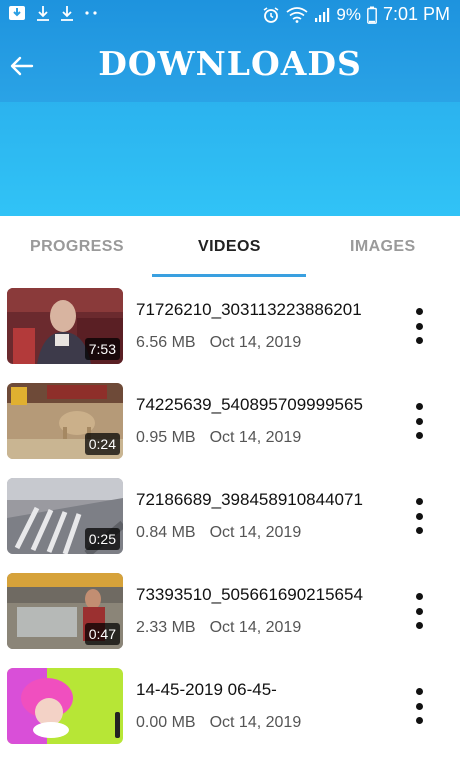 The height and width of the screenshot is (760, 460). I want to click on video-filename: 72186689_398458910844071, so click(249, 499).